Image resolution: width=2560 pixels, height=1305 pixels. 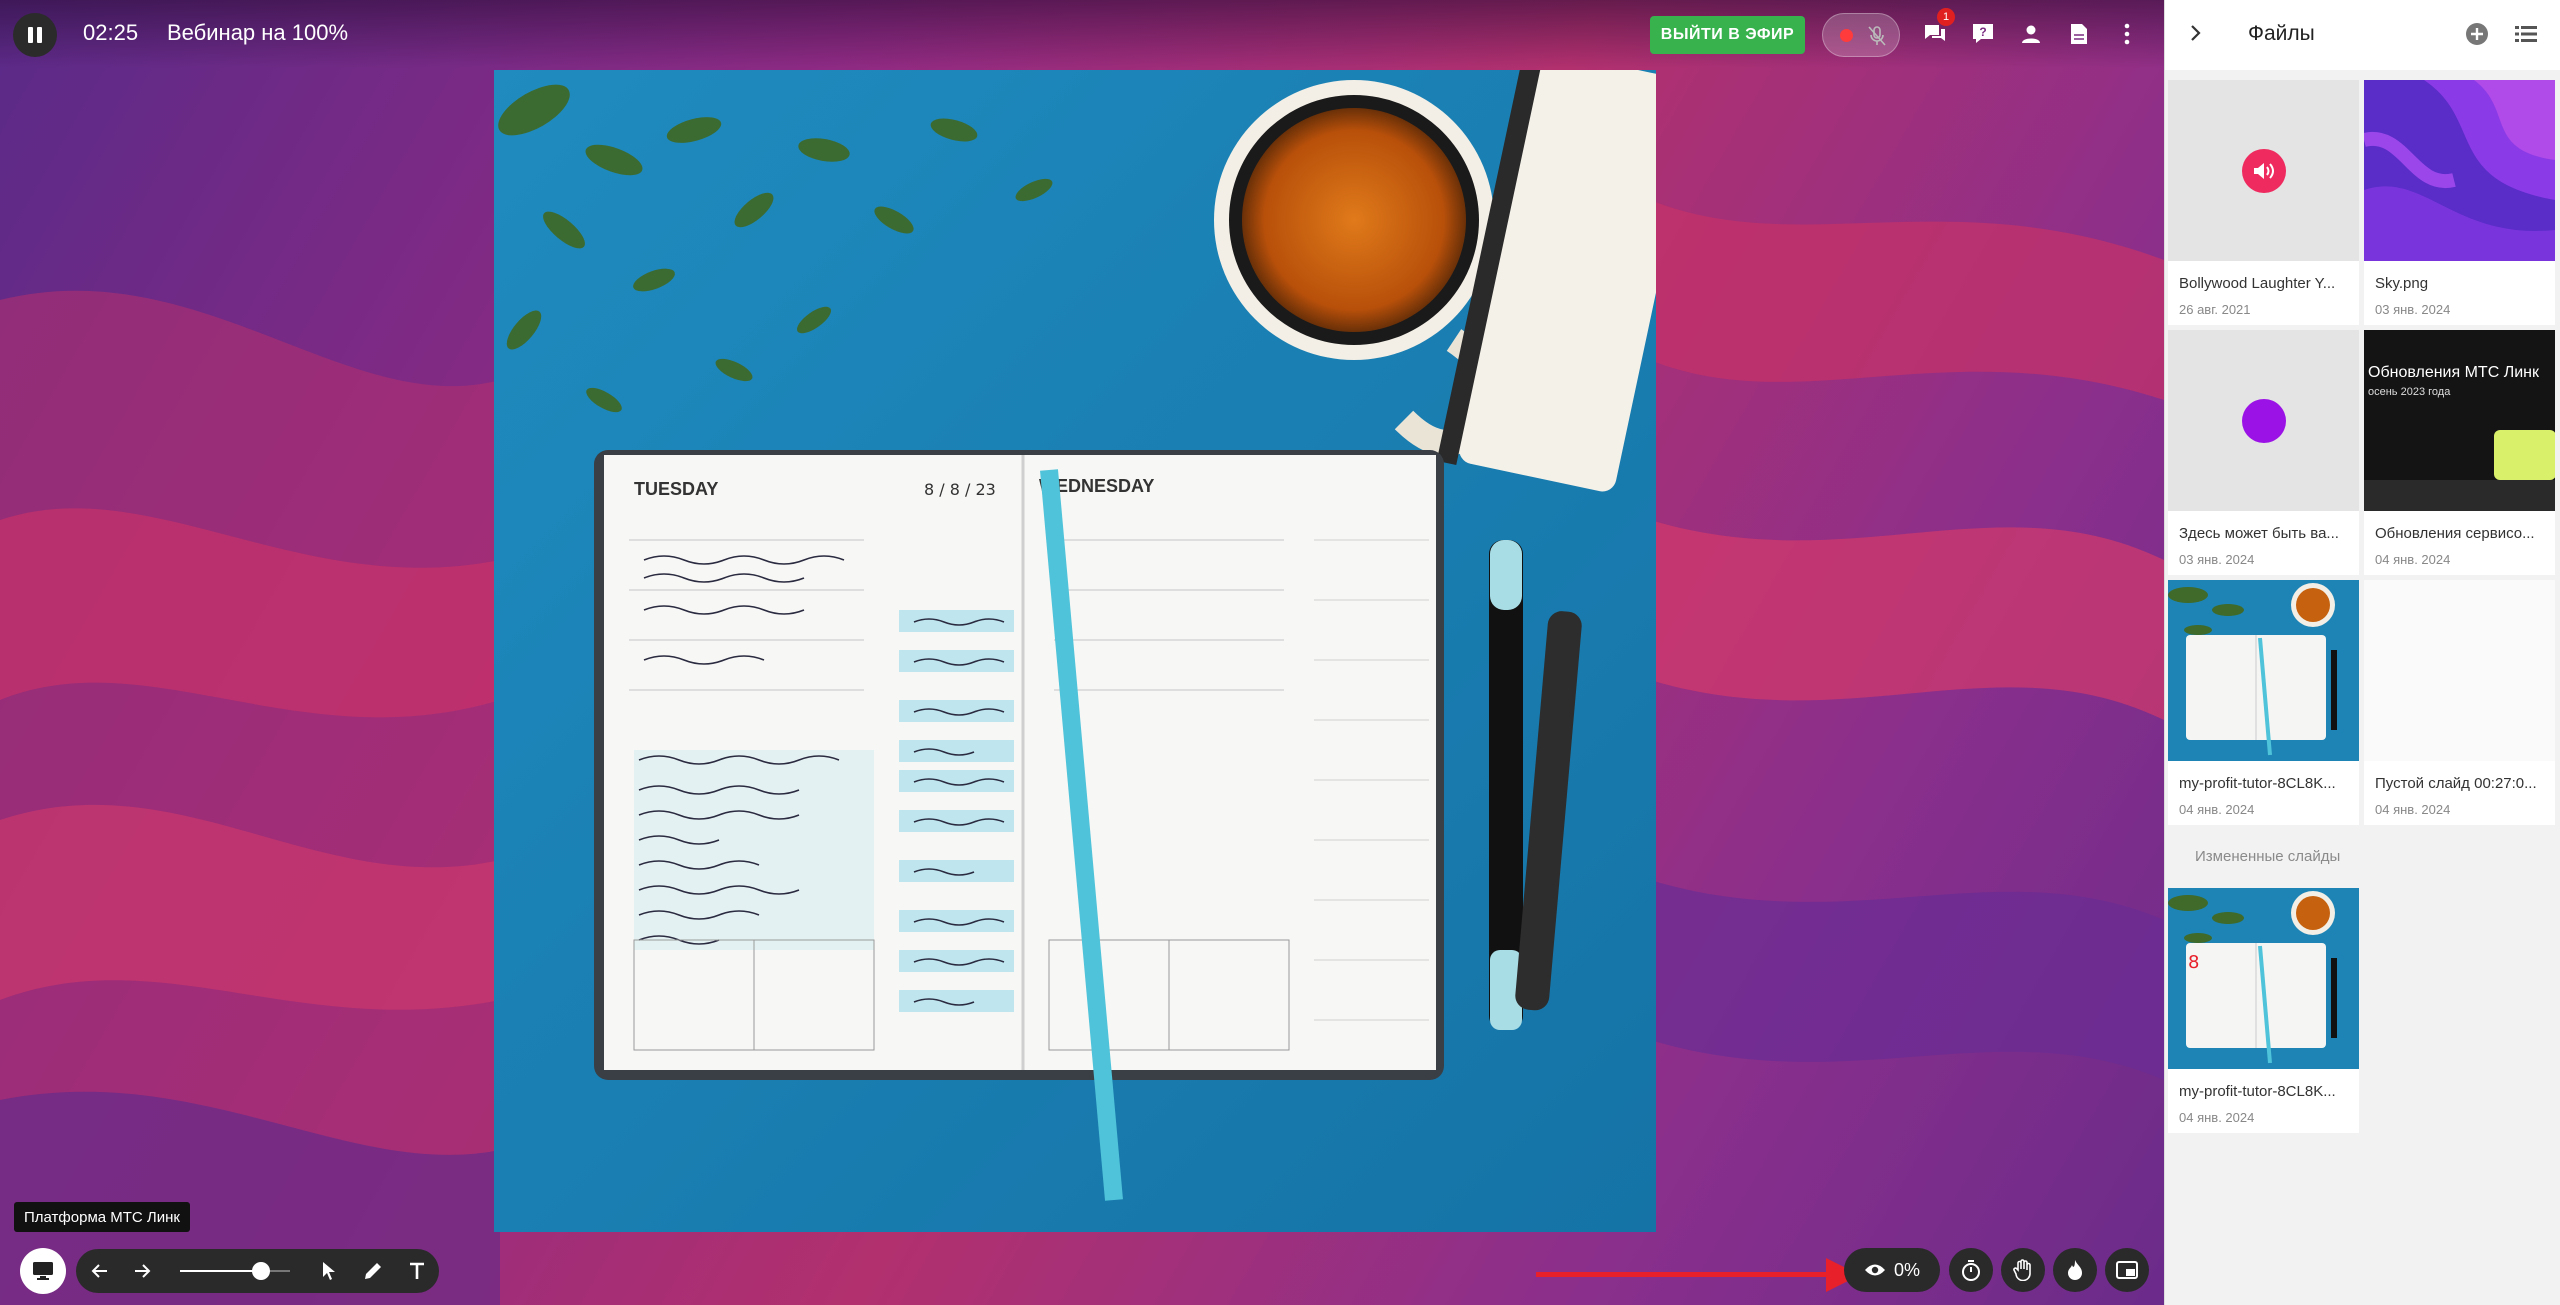 What do you see at coordinates (2281, 33) in the screenshot?
I see `files-title: Файлы` at bounding box center [2281, 33].